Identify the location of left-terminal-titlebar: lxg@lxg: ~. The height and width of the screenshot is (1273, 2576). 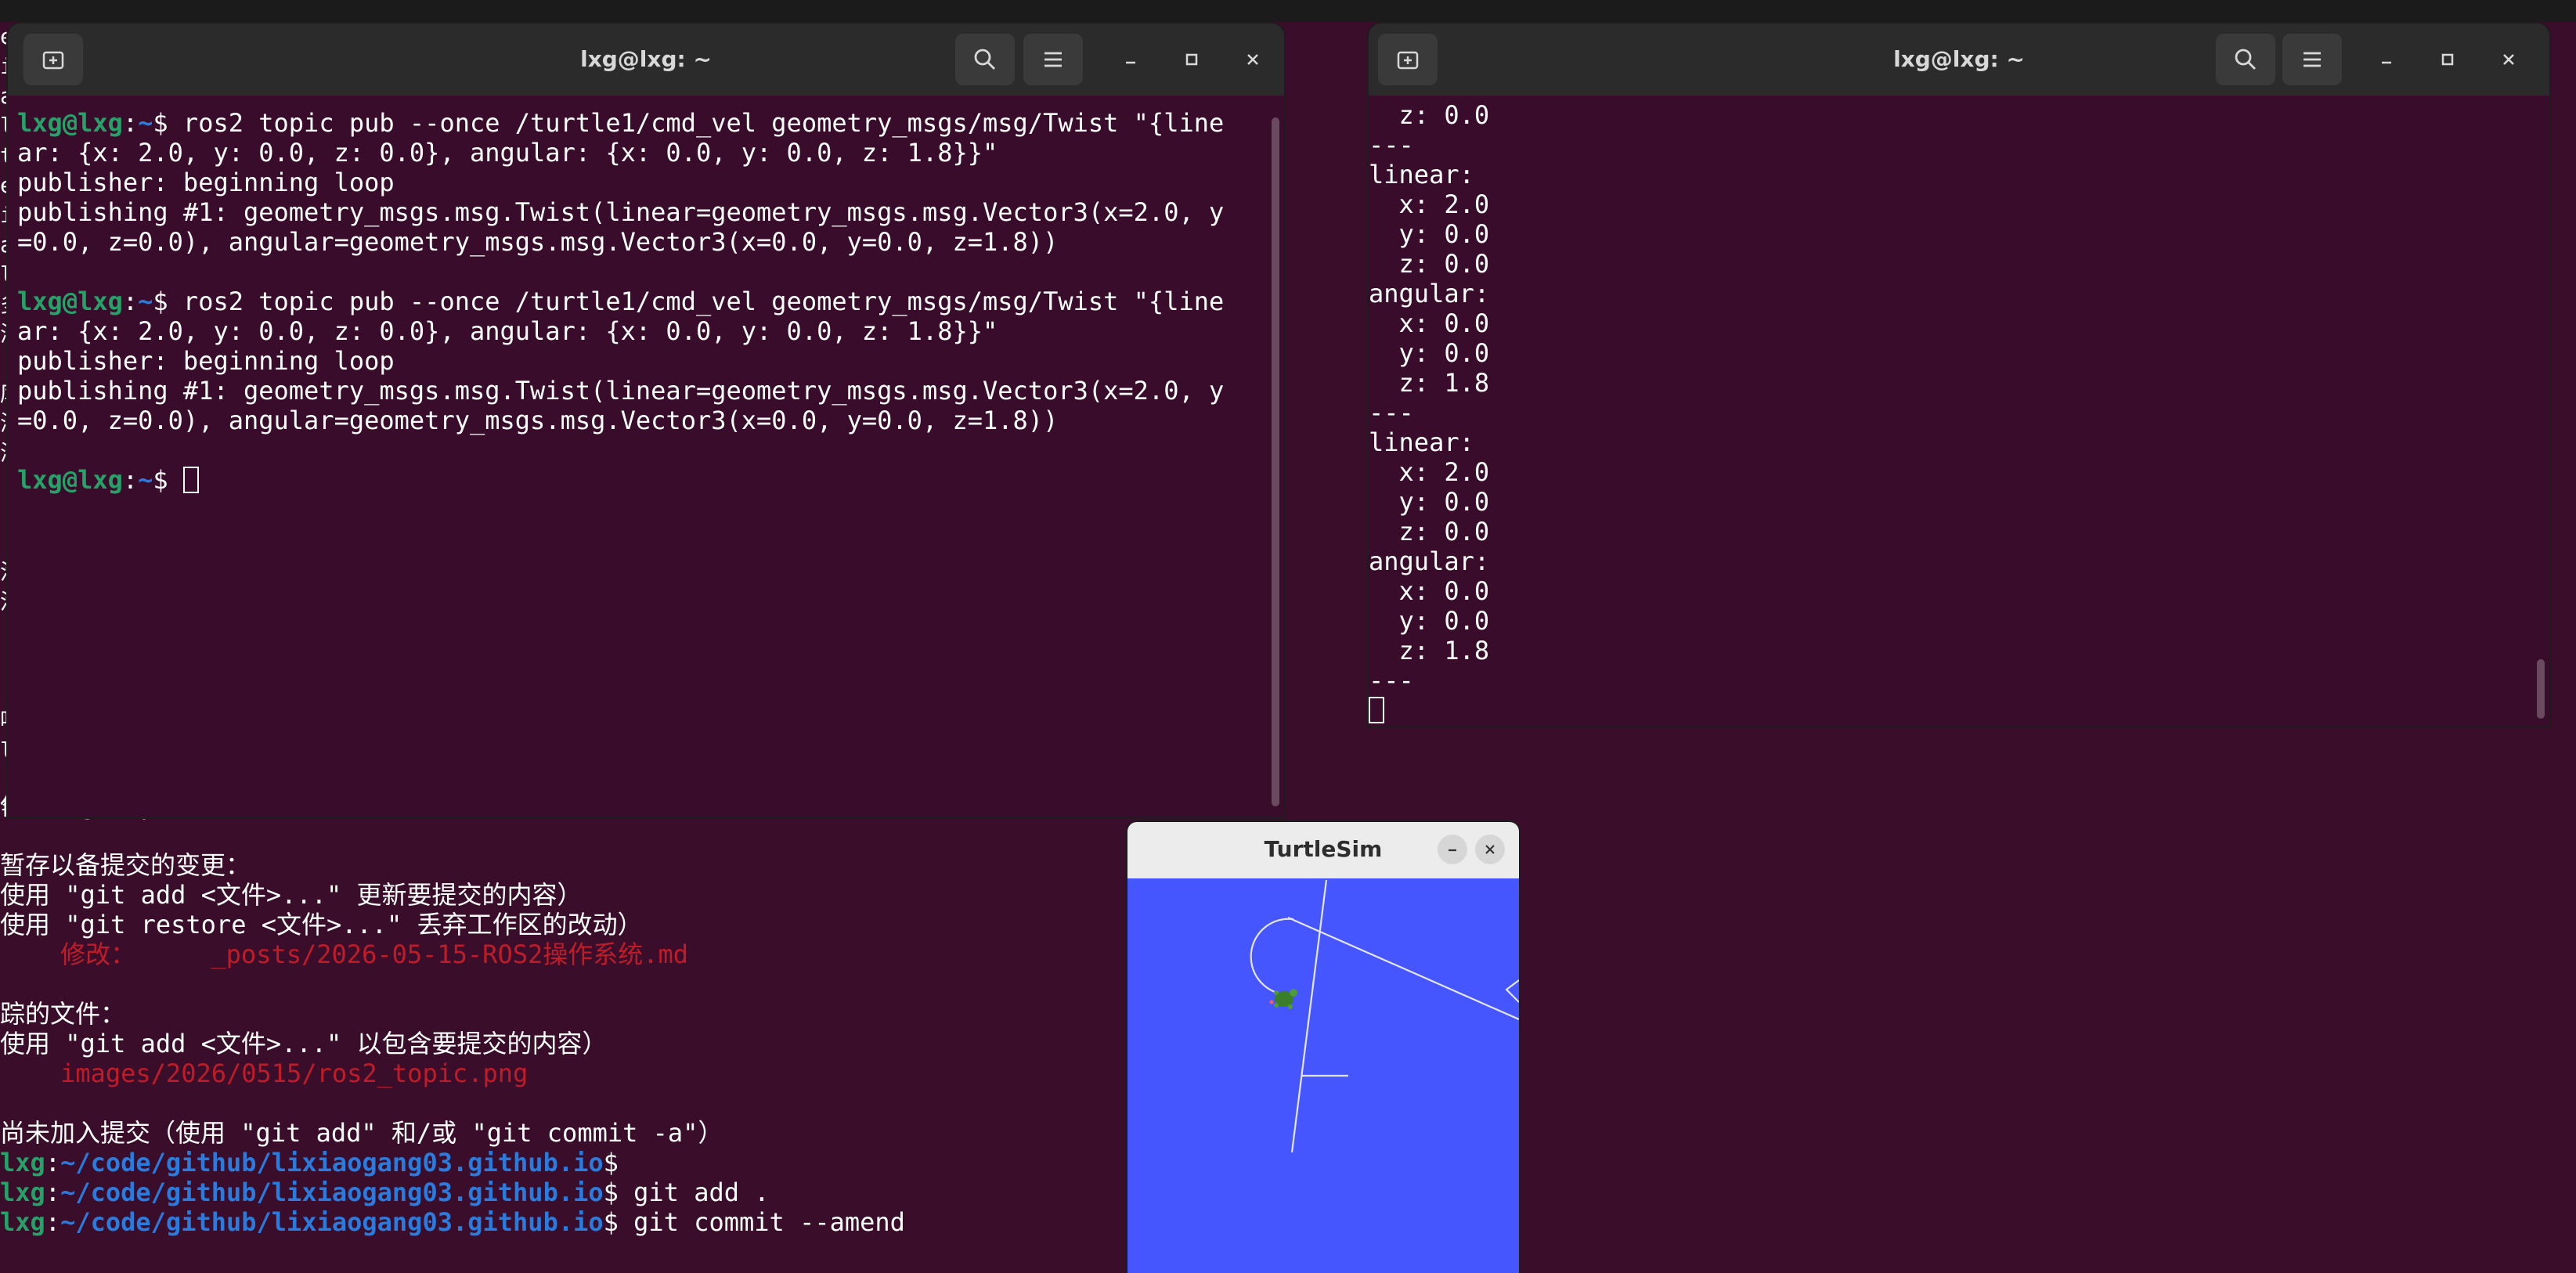
(646, 59).